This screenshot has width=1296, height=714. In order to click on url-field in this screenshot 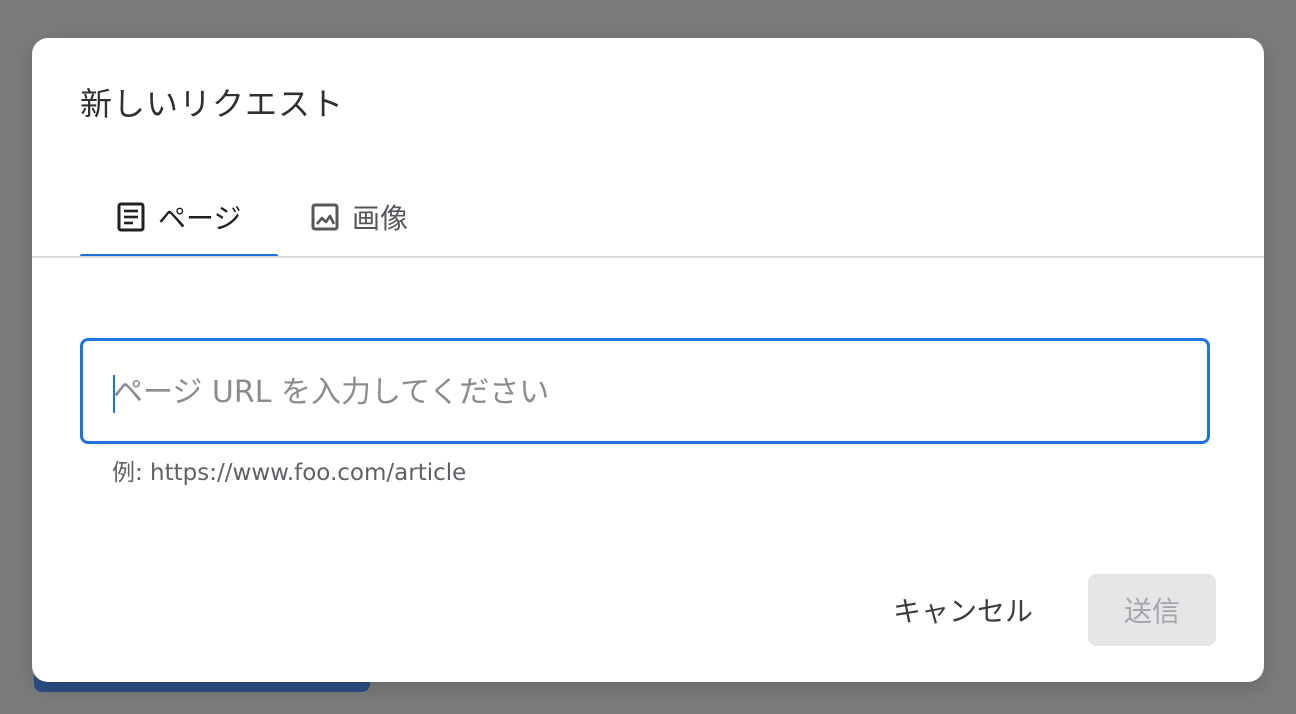, I will do `click(645, 391)`.